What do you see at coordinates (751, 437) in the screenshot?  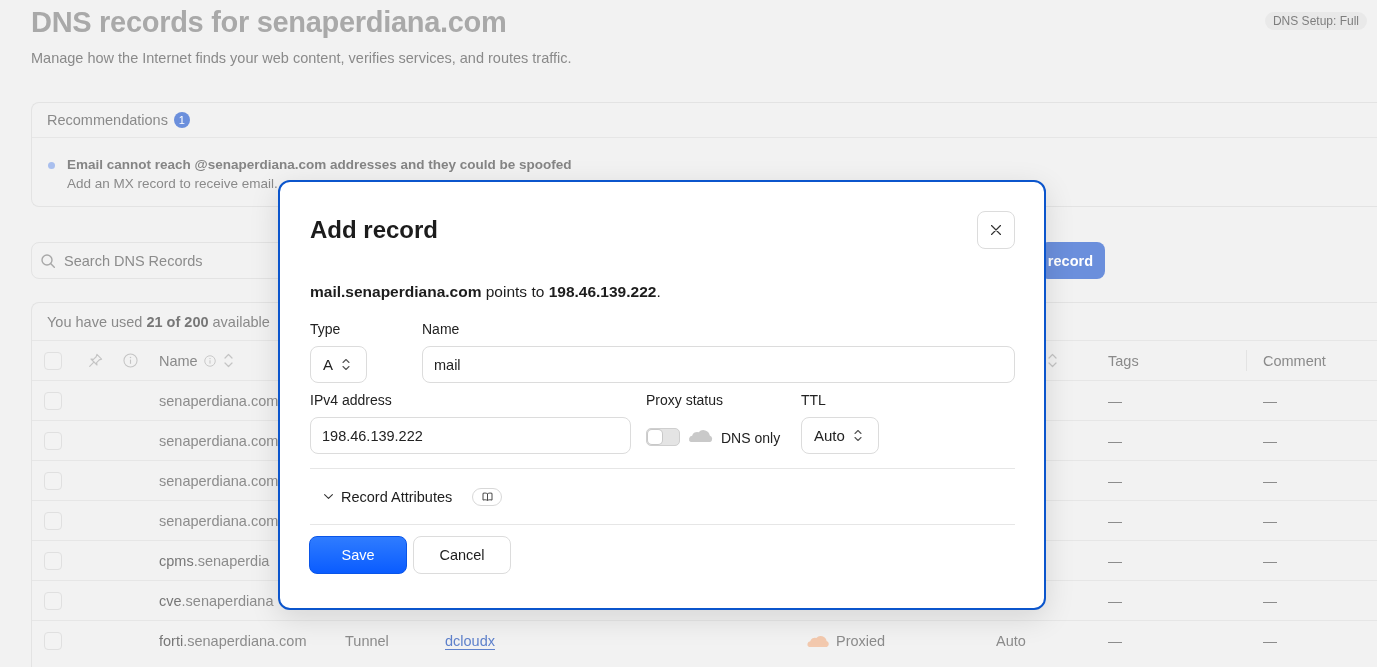 I see `proxy-status-text: DNS only` at bounding box center [751, 437].